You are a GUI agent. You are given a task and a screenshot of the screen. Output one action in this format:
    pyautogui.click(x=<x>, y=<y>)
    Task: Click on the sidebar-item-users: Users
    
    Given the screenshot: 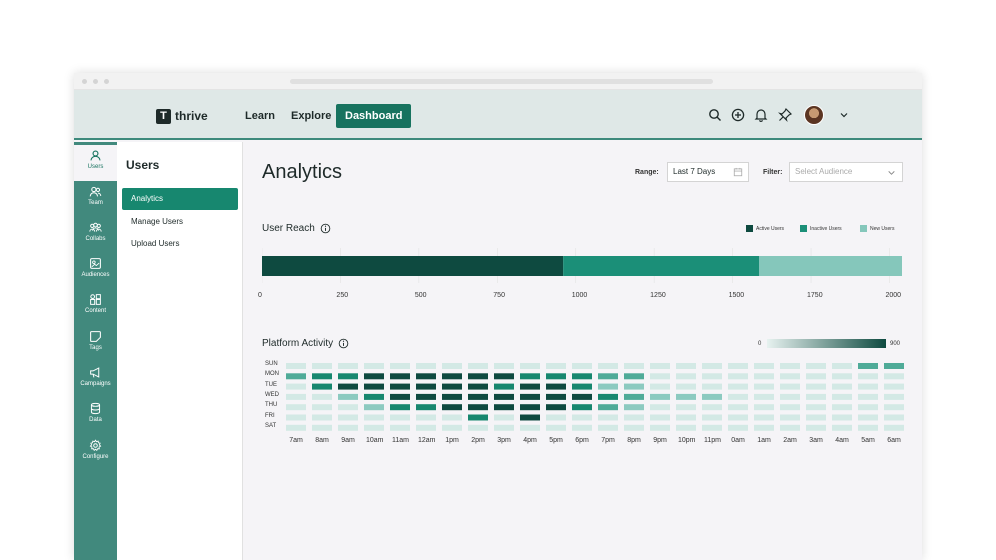 What is the action you would take?
    pyautogui.click(x=95, y=163)
    